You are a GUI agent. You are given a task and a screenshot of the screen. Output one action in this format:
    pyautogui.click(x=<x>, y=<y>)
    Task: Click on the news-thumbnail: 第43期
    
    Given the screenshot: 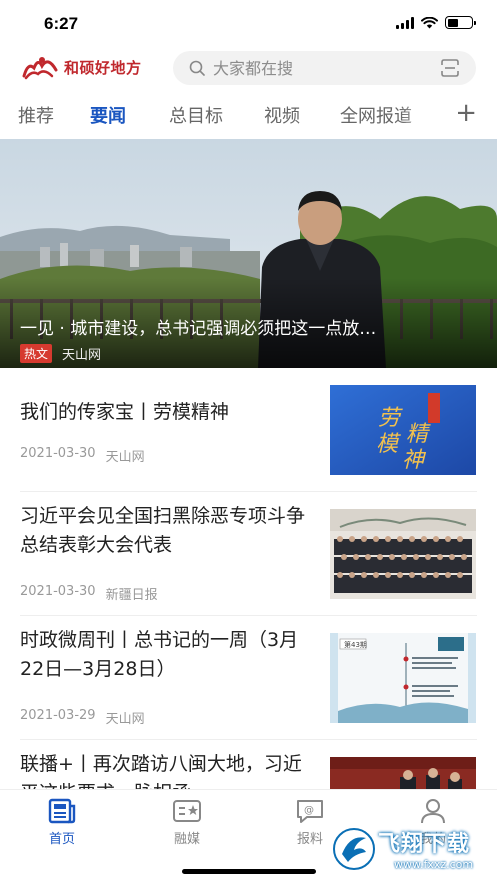 What is the action you would take?
    pyautogui.click(x=403, y=678)
    